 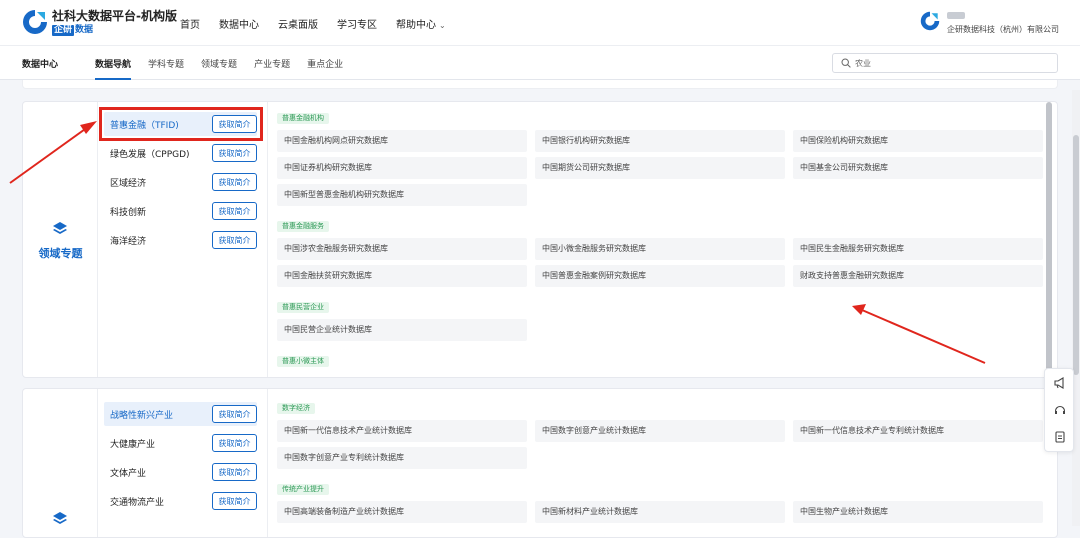 What do you see at coordinates (402, 431) in the screenshot?
I see `database-item: 中国新一代信息技术产业统计数据库` at bounding box center [402, 431].